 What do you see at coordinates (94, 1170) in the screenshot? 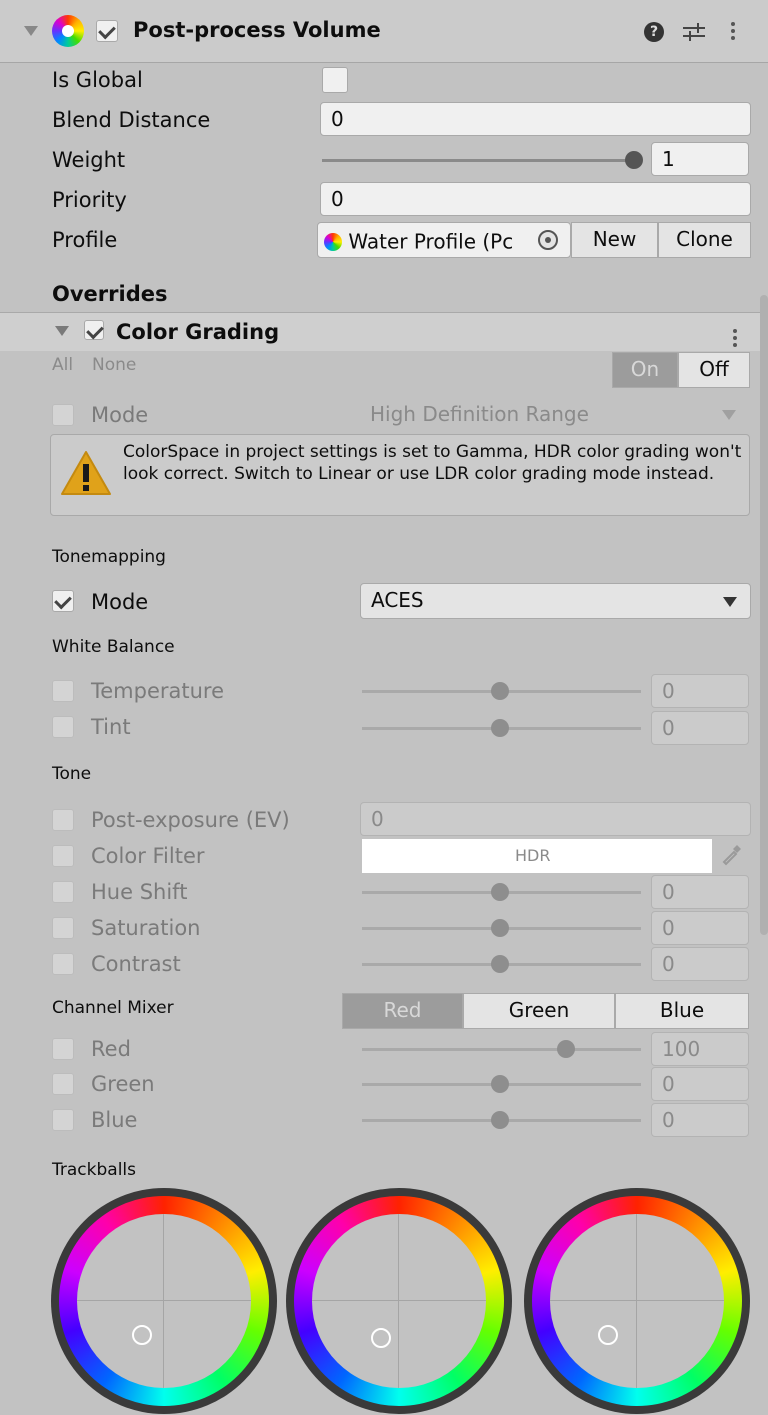
I see `trackballs-heading: Trackballs` at bounding box center [94, 1170].